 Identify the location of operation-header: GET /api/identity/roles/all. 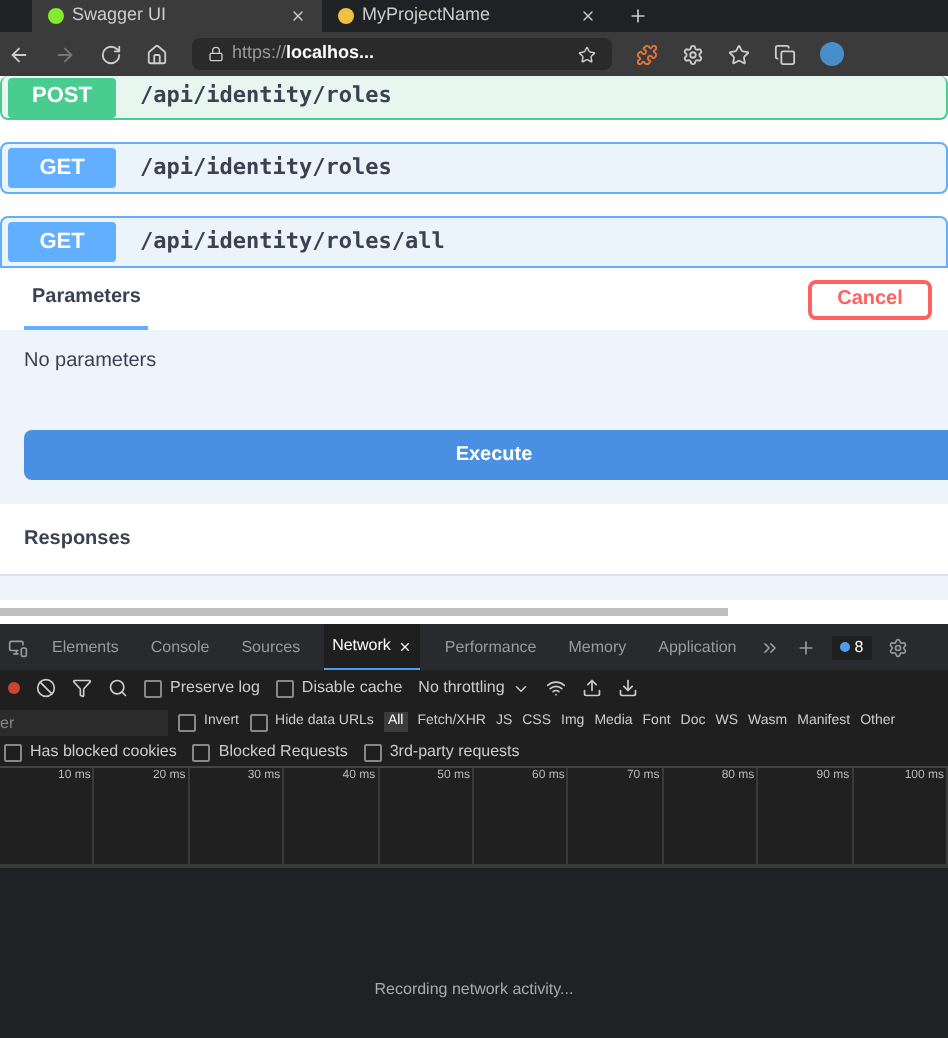
(474, 242).